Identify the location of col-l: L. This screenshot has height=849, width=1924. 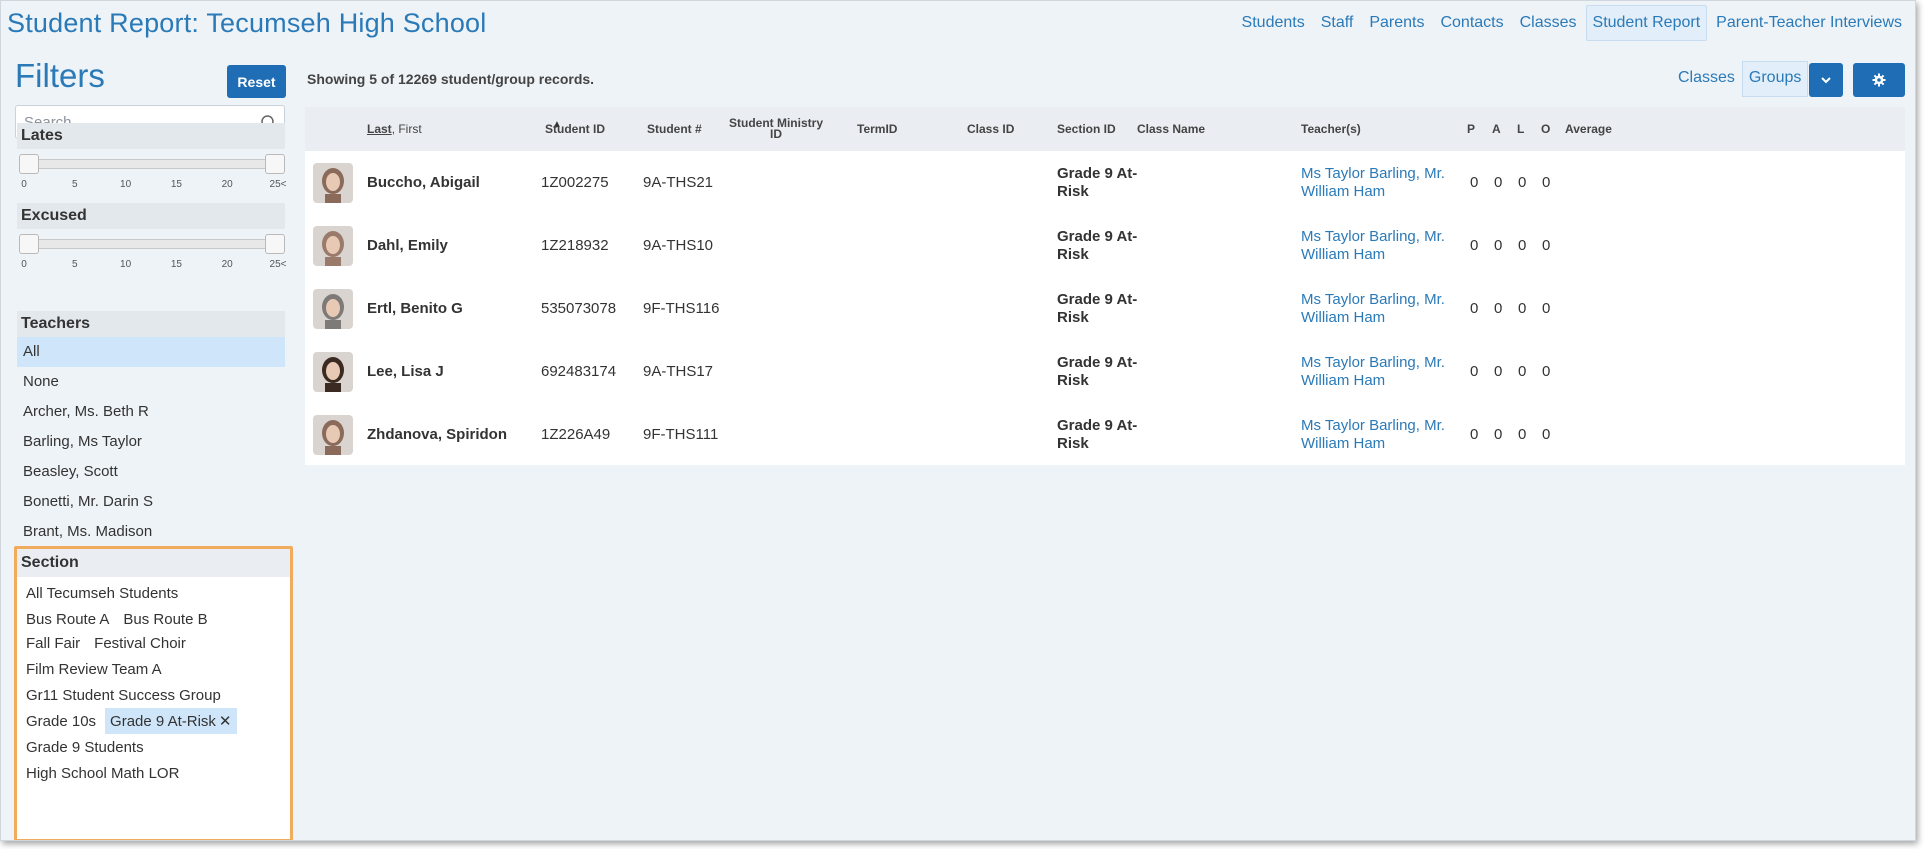
(1520, 129).